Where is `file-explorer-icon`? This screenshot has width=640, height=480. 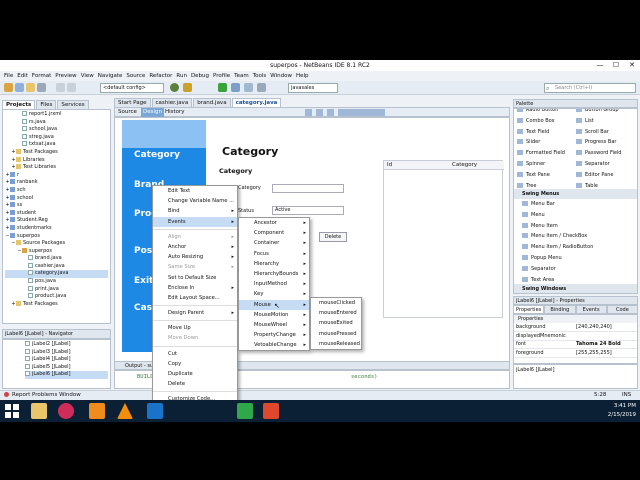 file-explorer-icon is located at coordinates (39, 411).